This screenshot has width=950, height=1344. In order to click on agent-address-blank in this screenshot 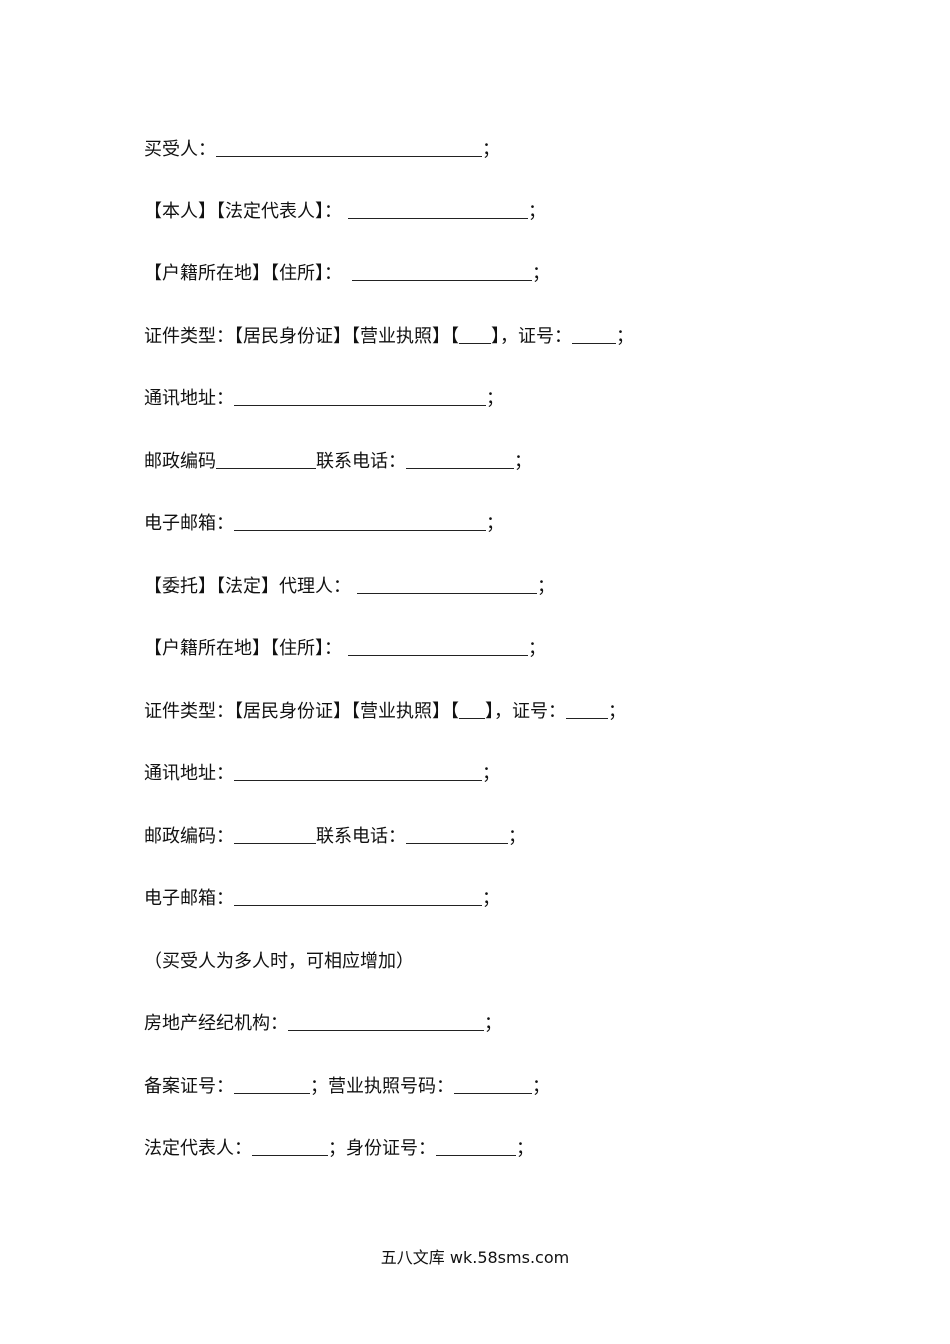, I will do `click(358, 771)`.